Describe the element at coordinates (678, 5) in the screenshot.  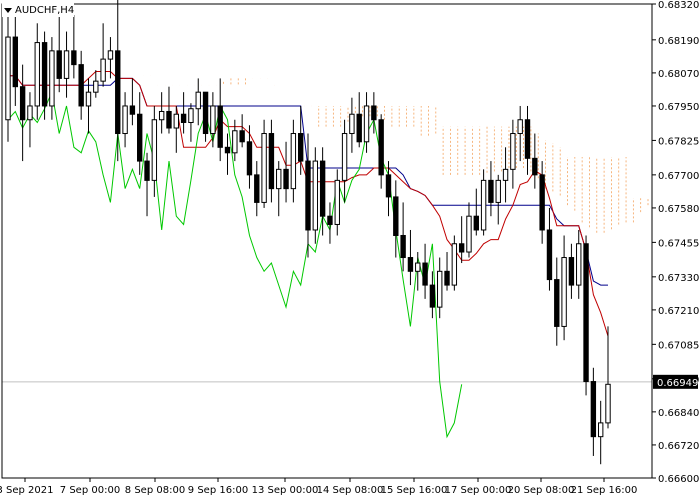
I see `price-tick-label: 0.68320` at that location.